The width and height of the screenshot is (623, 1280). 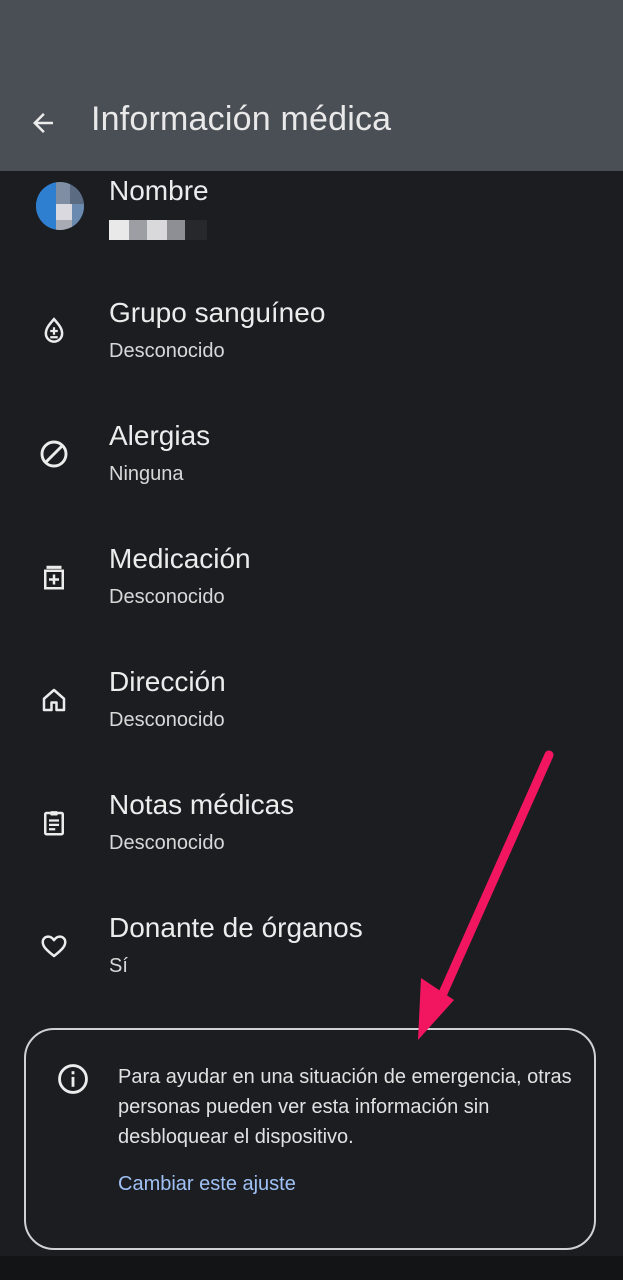 What do you see at coordinates (54, 946) in the screenshot?
I see `heart-icon` at bounding box center [54, 946].